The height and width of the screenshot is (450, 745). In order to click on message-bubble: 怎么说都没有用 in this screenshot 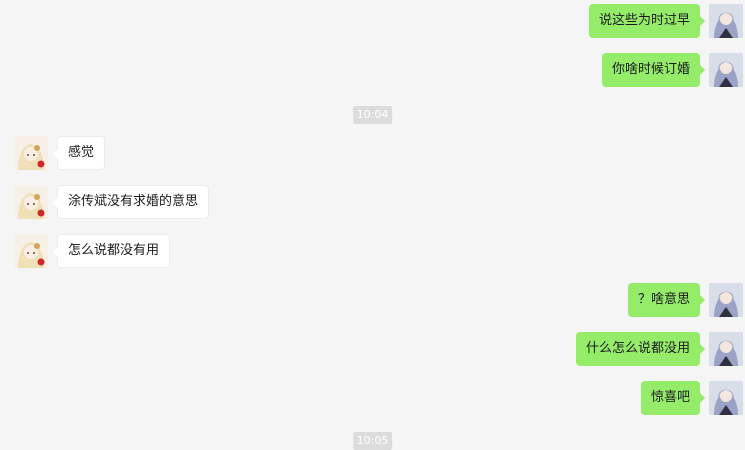, I will do `click(111, 251)`.